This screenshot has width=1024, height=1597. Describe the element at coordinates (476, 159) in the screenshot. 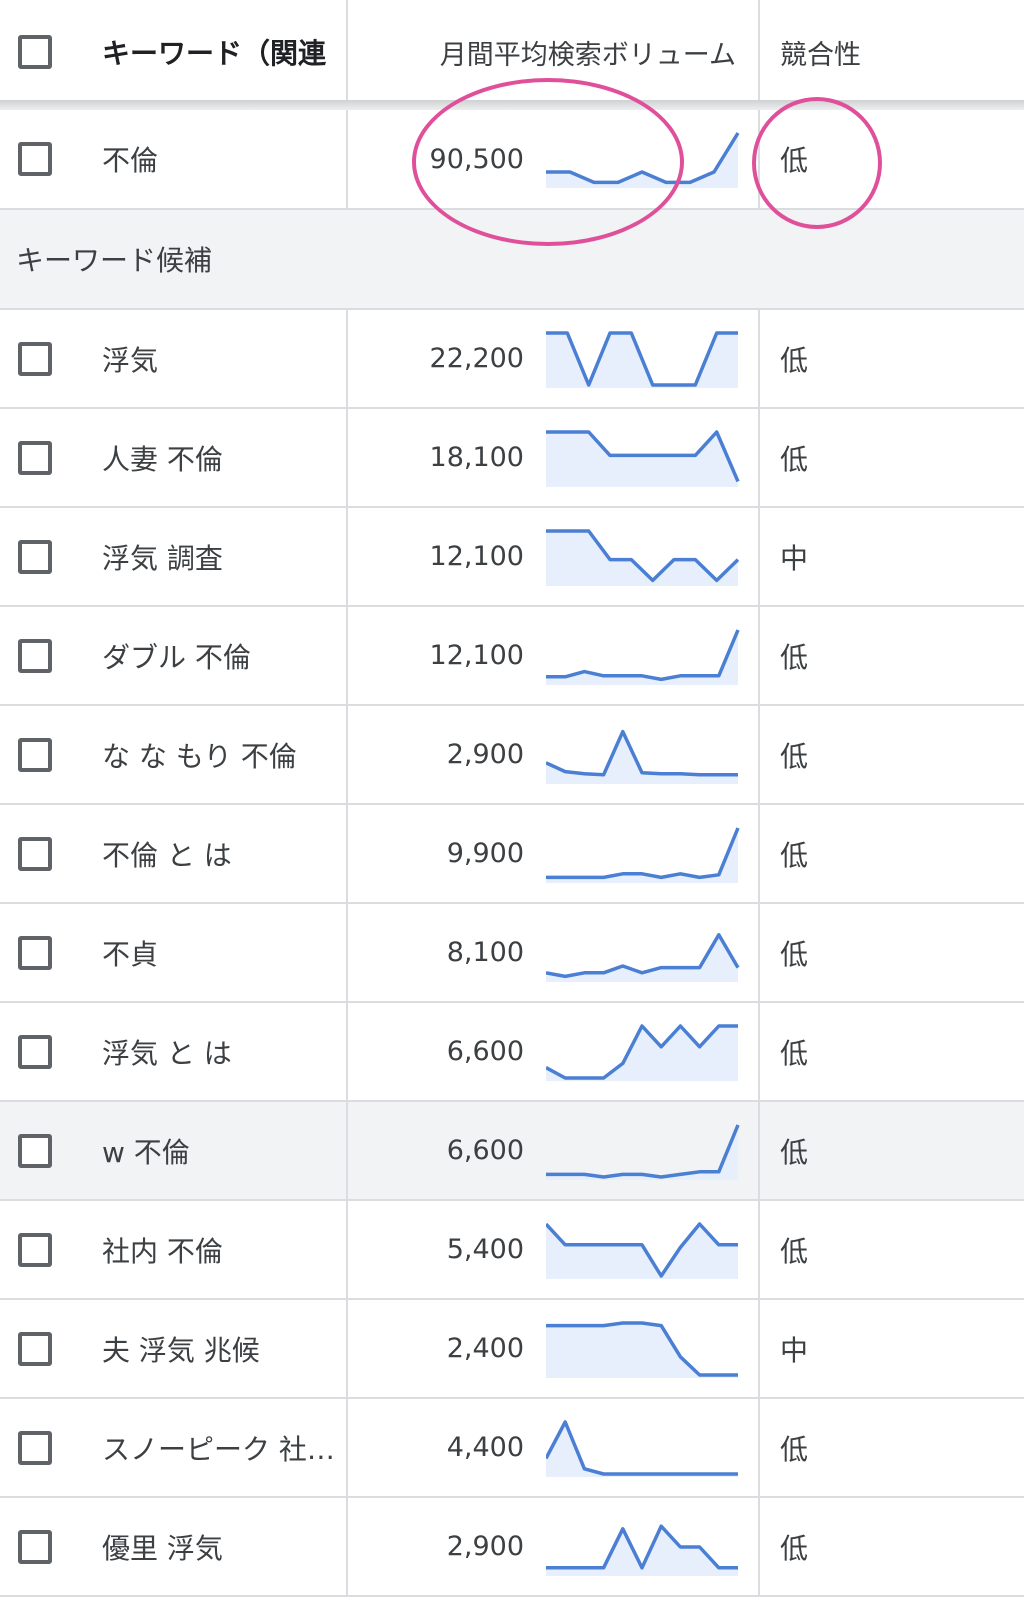

I see `volume-value: 90,500` at that location.